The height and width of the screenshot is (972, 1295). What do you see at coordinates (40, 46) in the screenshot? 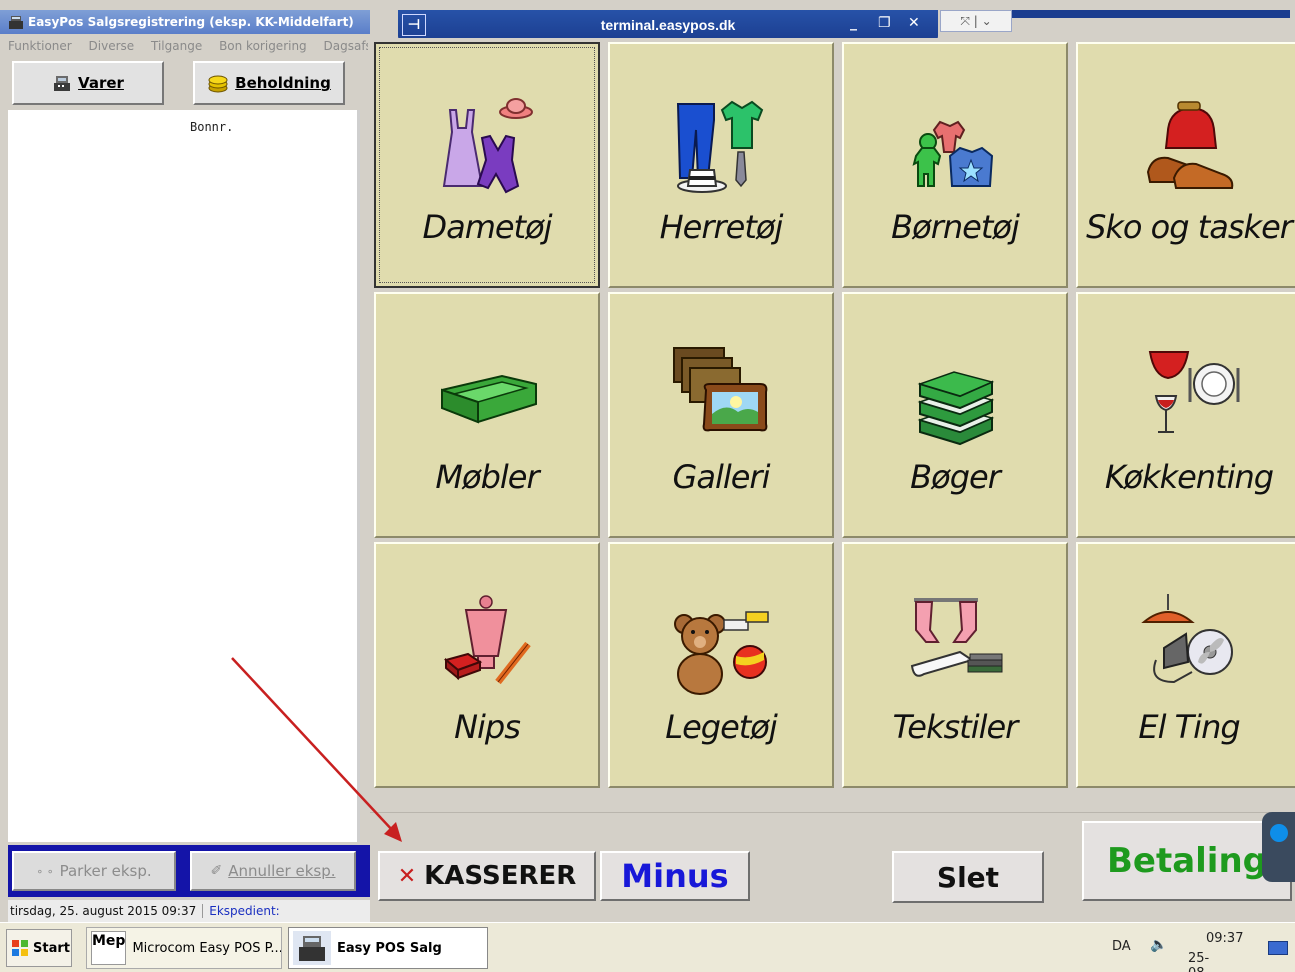
I see `menu-funktioner: Funktioner` at bounding box center [40, 46].